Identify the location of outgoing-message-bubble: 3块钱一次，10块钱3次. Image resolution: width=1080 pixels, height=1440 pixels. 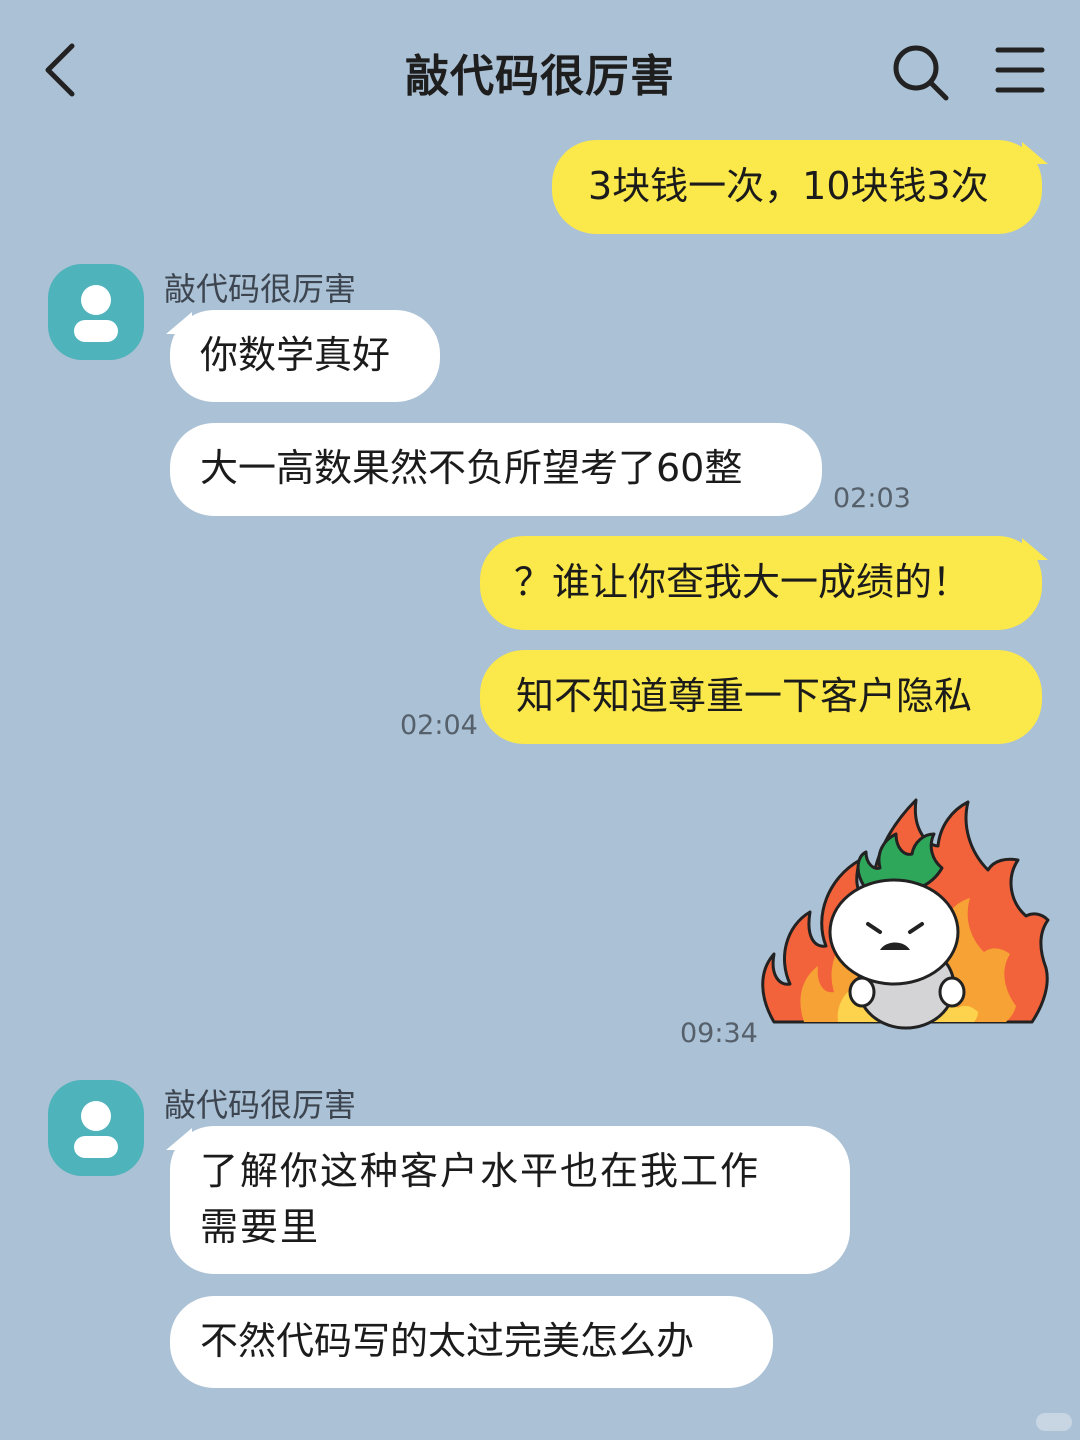
(797, 187).